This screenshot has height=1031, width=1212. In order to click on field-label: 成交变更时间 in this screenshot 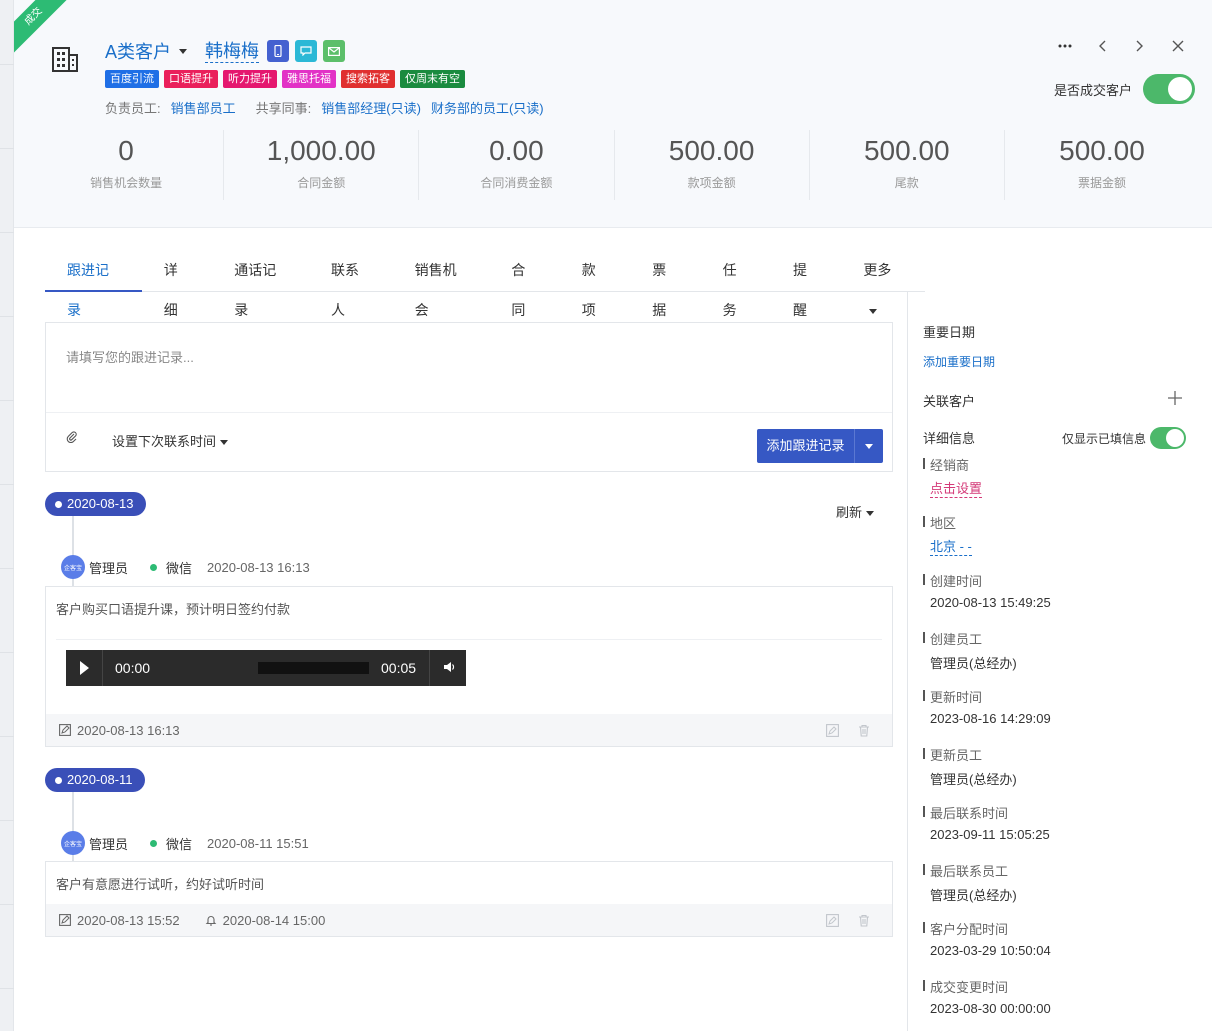, I will do `click(965, 986)`.